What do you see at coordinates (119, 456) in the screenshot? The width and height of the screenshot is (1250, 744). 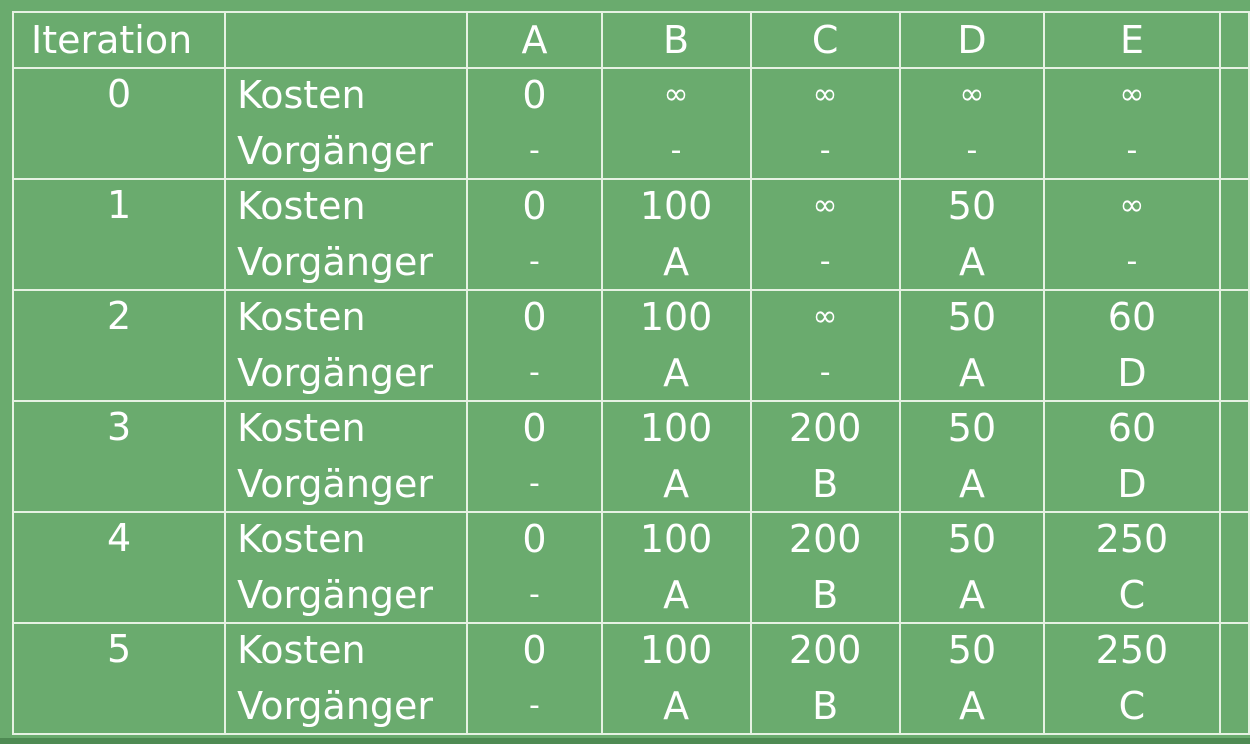 I see `iteration-cell: 3` at bounding box center [119, 456].